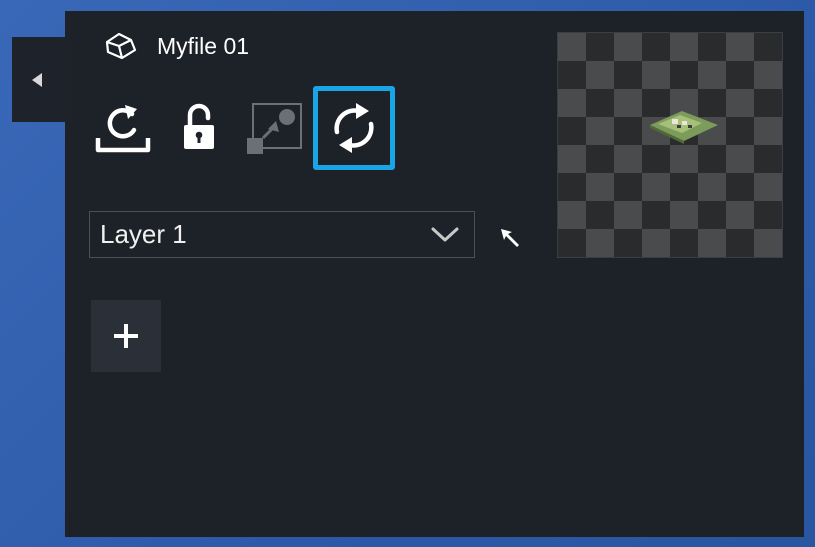 This screenshot has height=547, width=815. Describe the element at coordinates (670, 145) in the screenshot. I see `preview-thumbnail` at that location.